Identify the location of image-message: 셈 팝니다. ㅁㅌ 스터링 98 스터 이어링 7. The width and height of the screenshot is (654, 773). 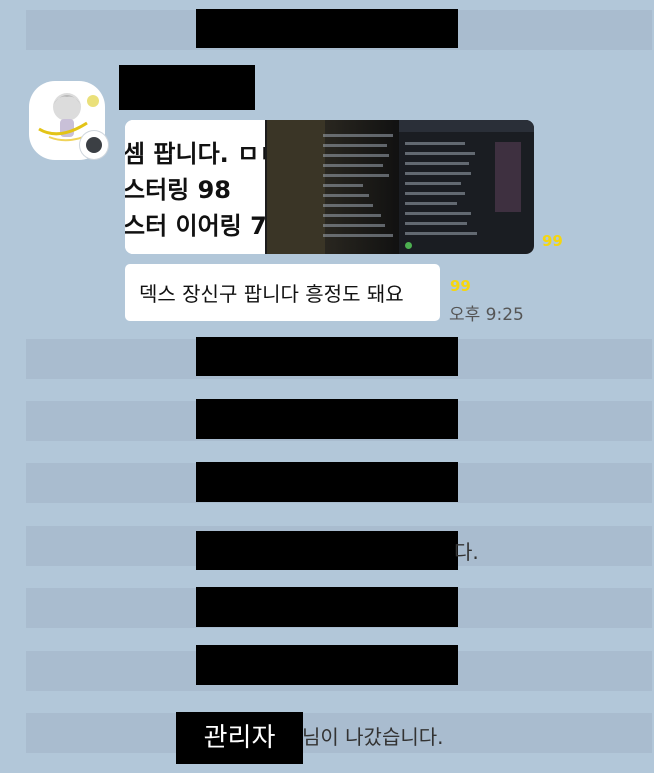
(329, 187).